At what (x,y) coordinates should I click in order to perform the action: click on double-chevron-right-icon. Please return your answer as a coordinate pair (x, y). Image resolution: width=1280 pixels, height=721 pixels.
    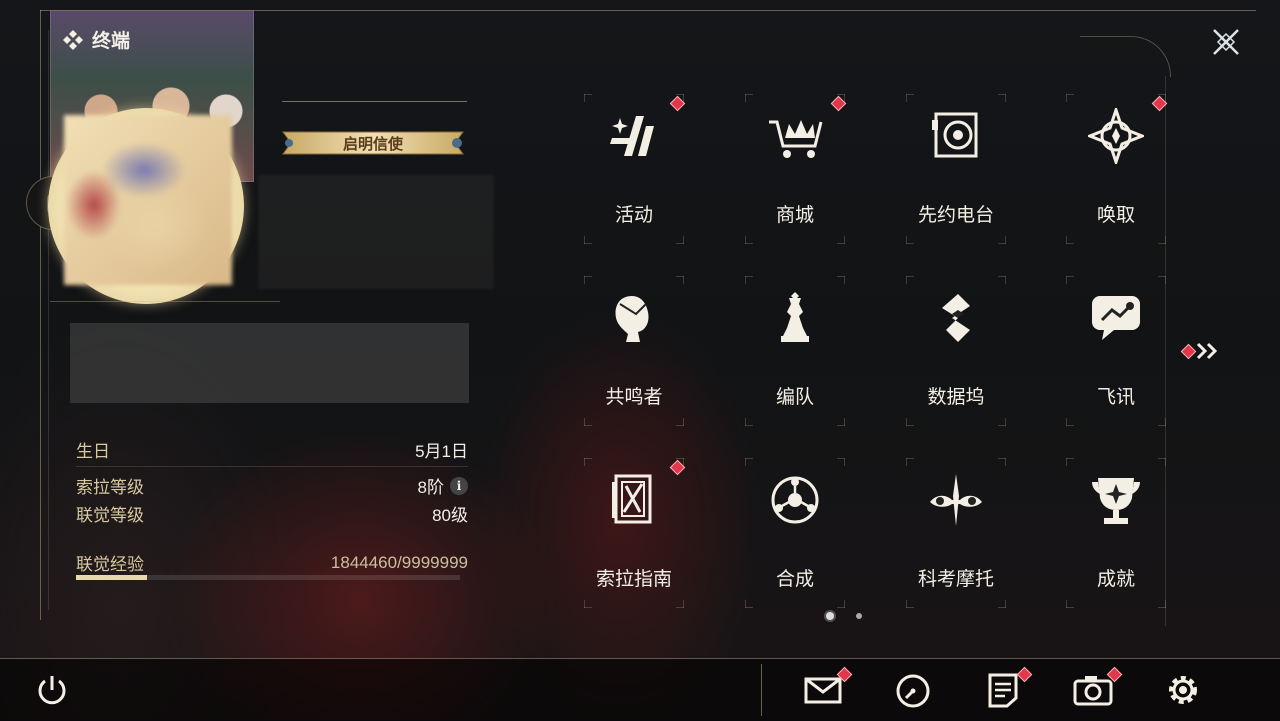
    Looking at the image, I should click on (1207, 351).